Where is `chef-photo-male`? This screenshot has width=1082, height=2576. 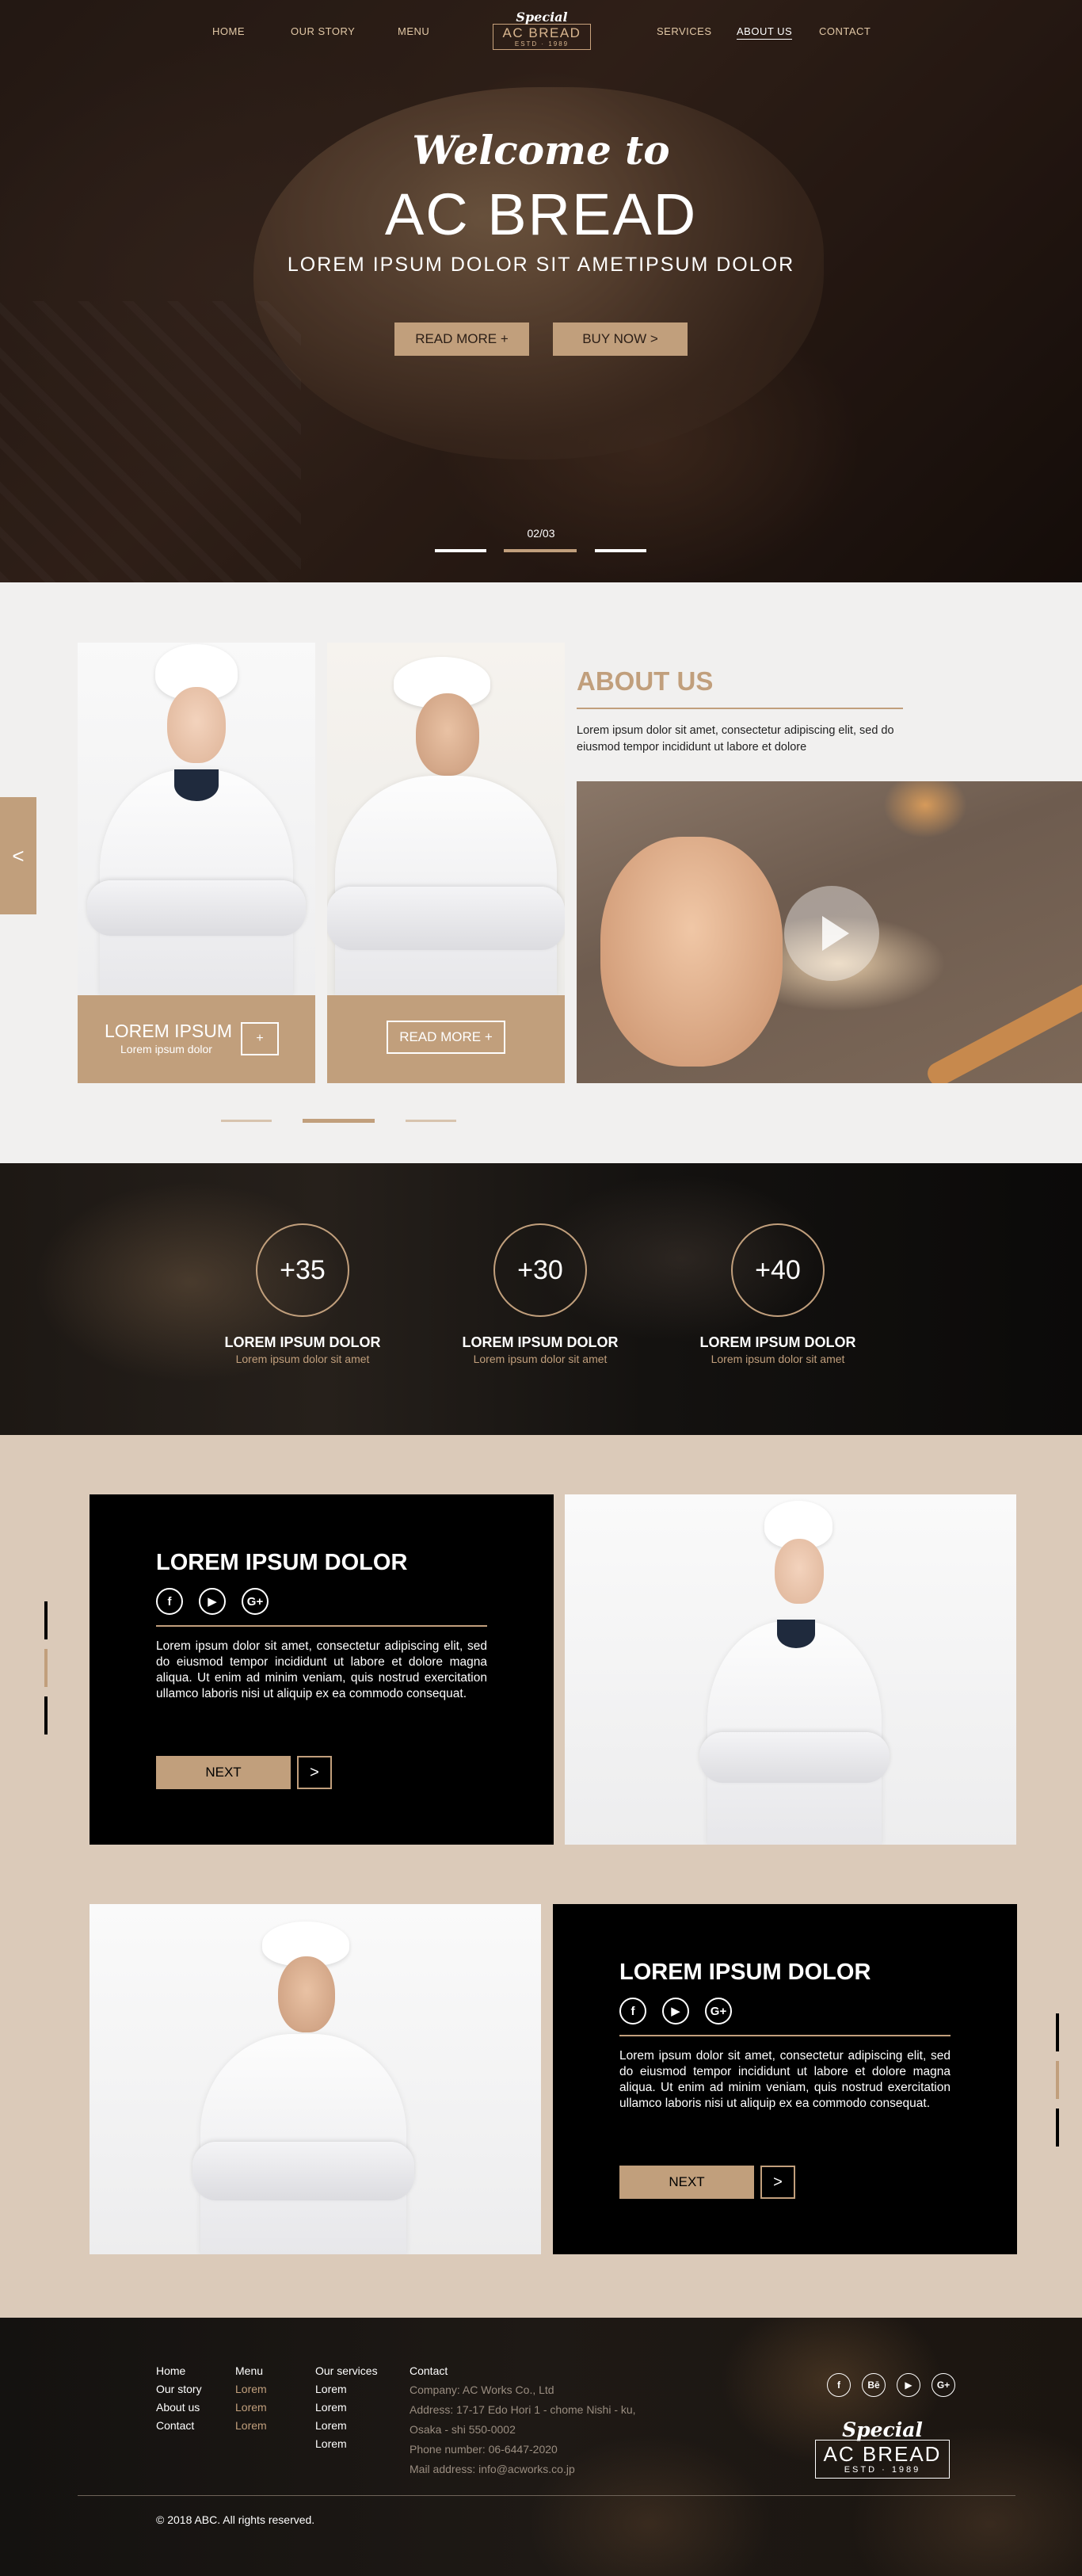 chef-photo-male is located at coordinates (446, 819).